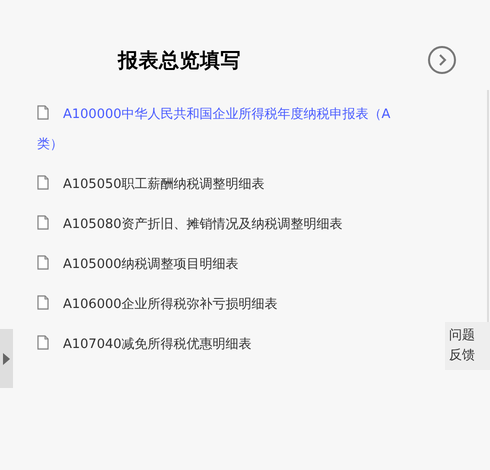 The width and height of the screenshot is (490, 470). I want to click on report-link: A106000企业所得税弥补亏损明细表, so click(224, 305).